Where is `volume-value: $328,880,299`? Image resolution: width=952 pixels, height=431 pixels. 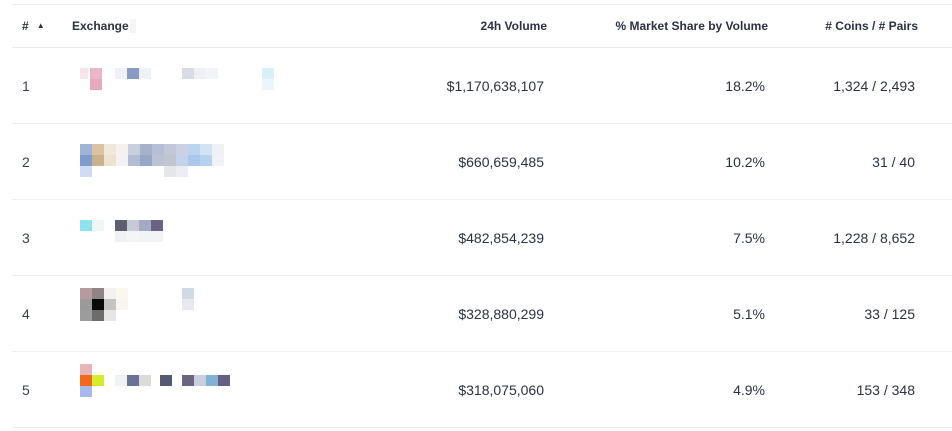 volume-value: $328,880,299 is located at coordinates (501, 313).